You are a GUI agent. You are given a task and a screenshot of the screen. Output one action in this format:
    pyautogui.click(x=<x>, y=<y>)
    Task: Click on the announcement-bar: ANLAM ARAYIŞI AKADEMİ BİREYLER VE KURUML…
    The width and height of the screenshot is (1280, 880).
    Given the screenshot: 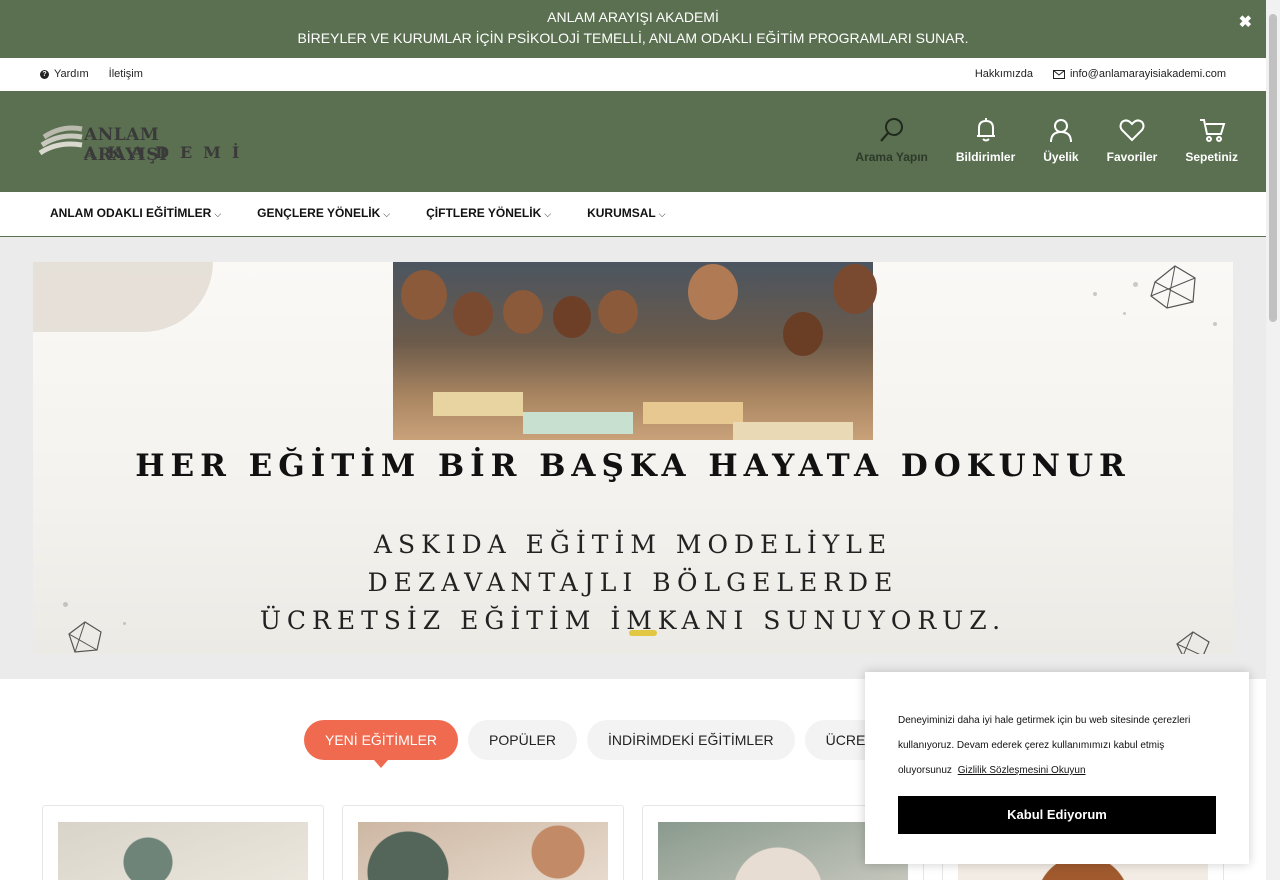 What is the action you would take?
    pyautogui.click(x=633, y=29)
    